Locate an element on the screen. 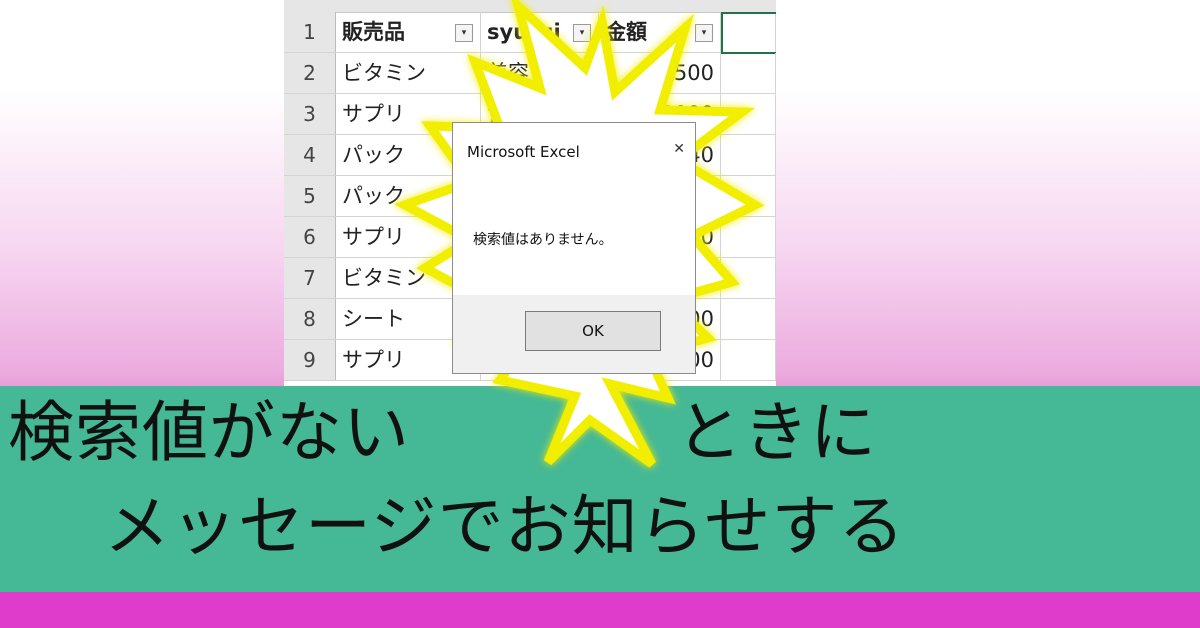 The image size is (1200, 628). dialog-title: Microsoft Excel is located at coordinates (523, 152).